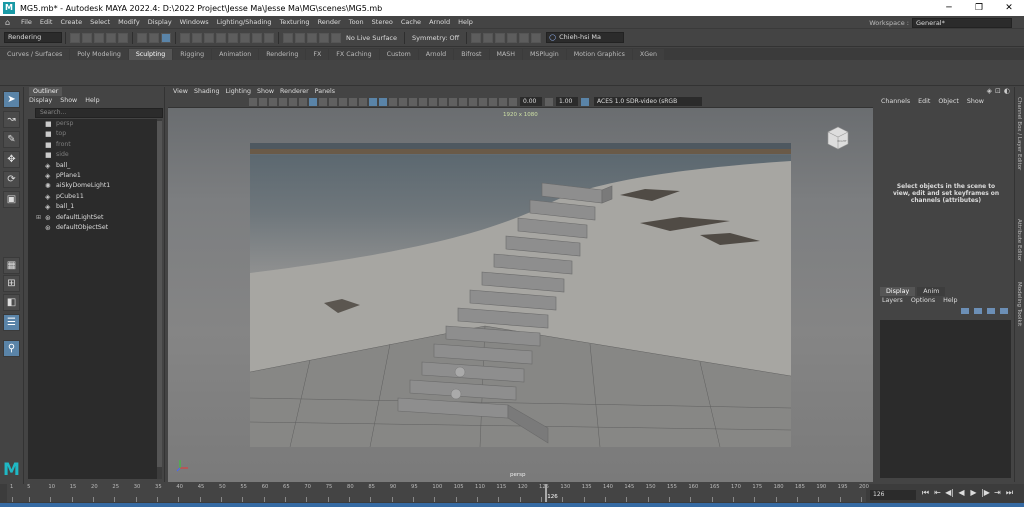 The height and width of the screenshot is (507, 1024). What do you see at coordinates (544, 54) in the screenshot?
I see `shelf-tab-msplugin: MSPlugin` at bounding box center [544, 54].